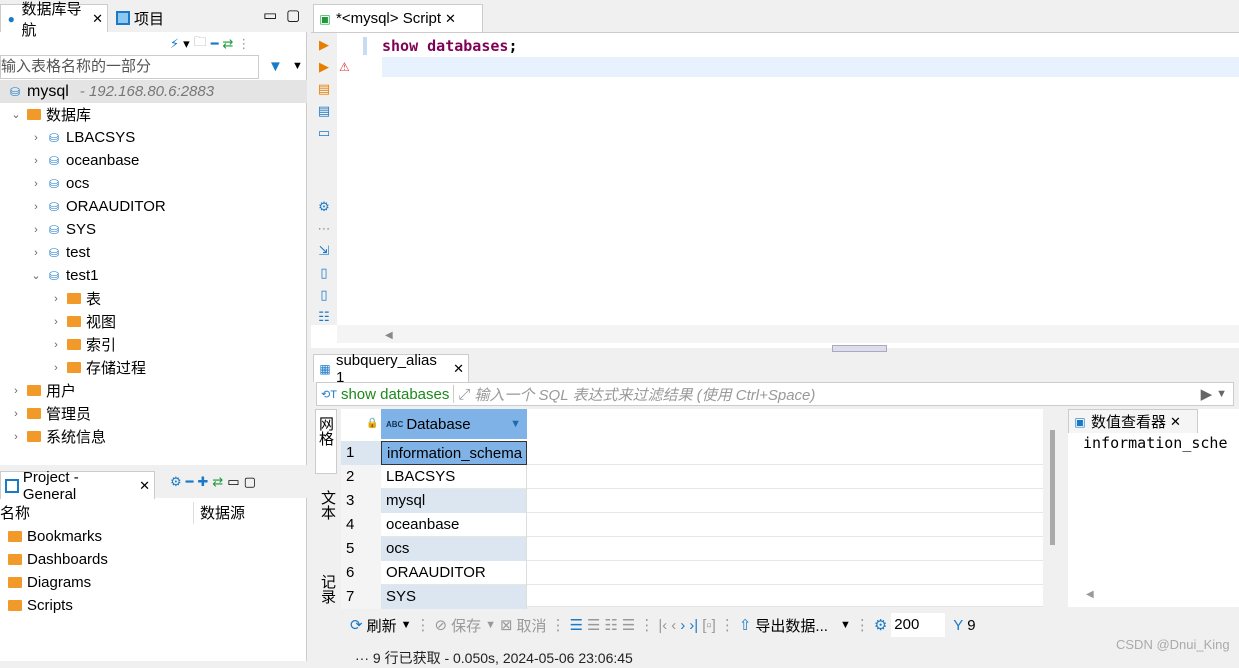 The image size is (1239, 668). Describe the element at coordinates (692, 573) in the screenshot. I see `table-row: 6 ORAAUDITOR` at that location.